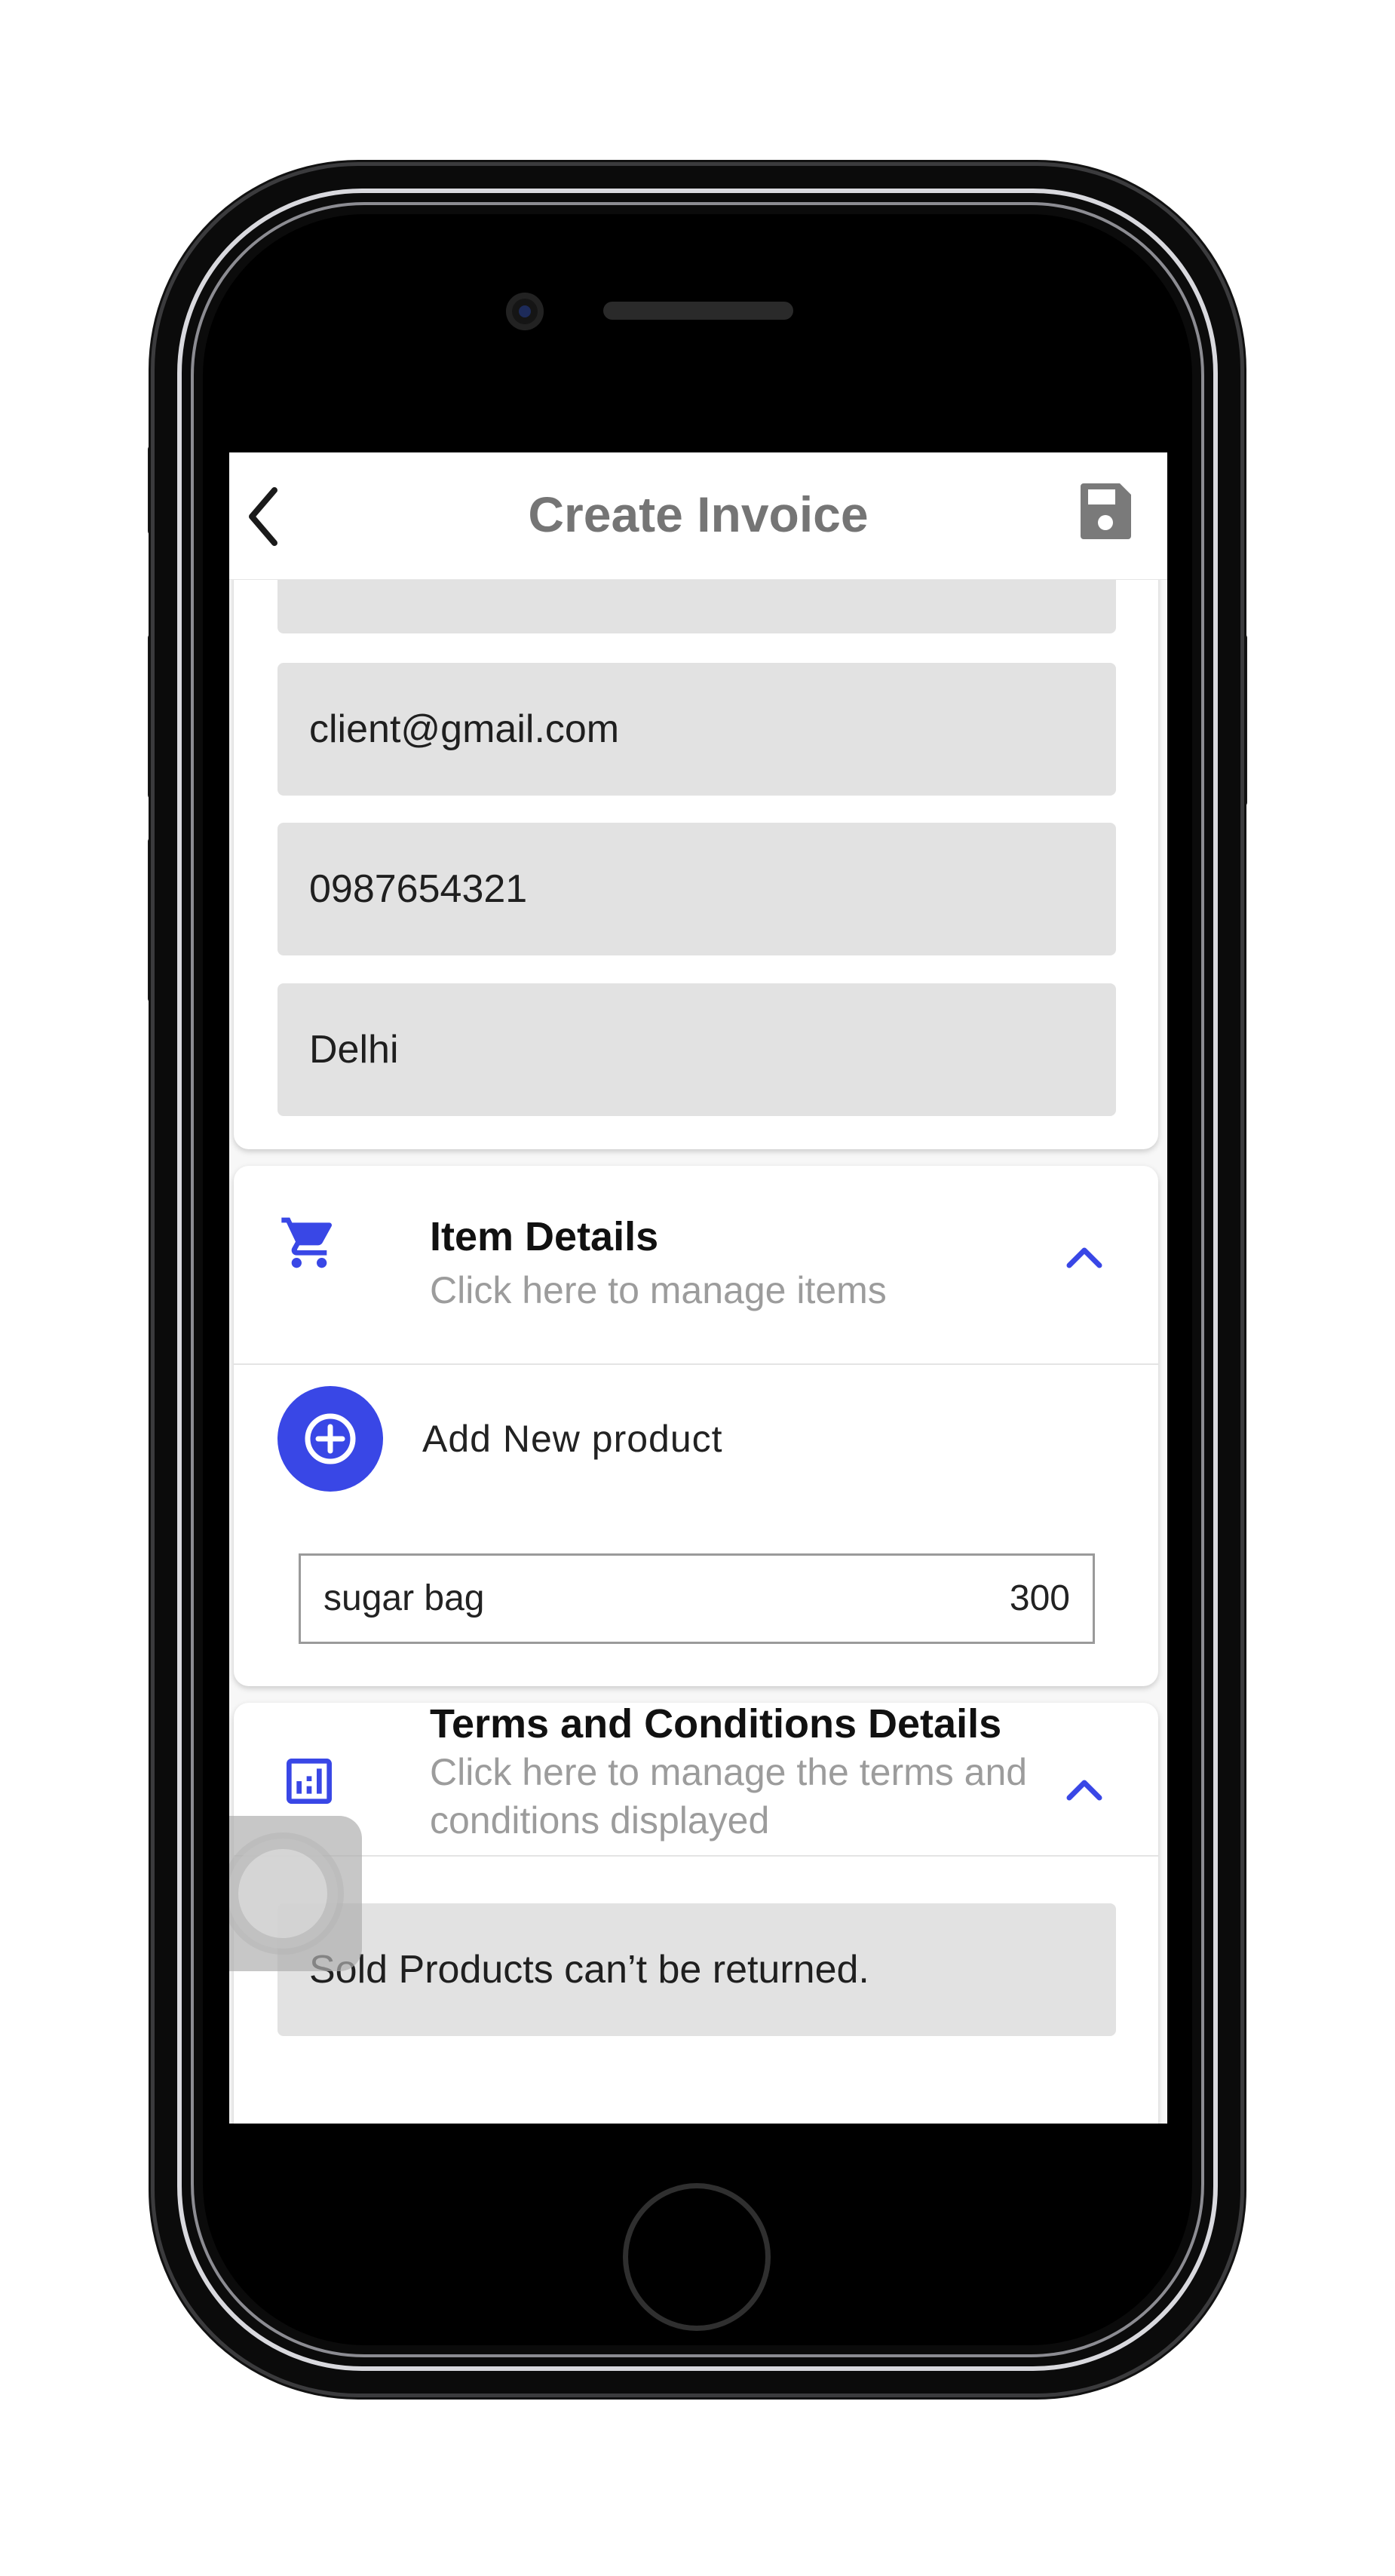  Describe the element at coordinates (1039, 1598) in the screenshot. I see `product-price: 300` at that location.